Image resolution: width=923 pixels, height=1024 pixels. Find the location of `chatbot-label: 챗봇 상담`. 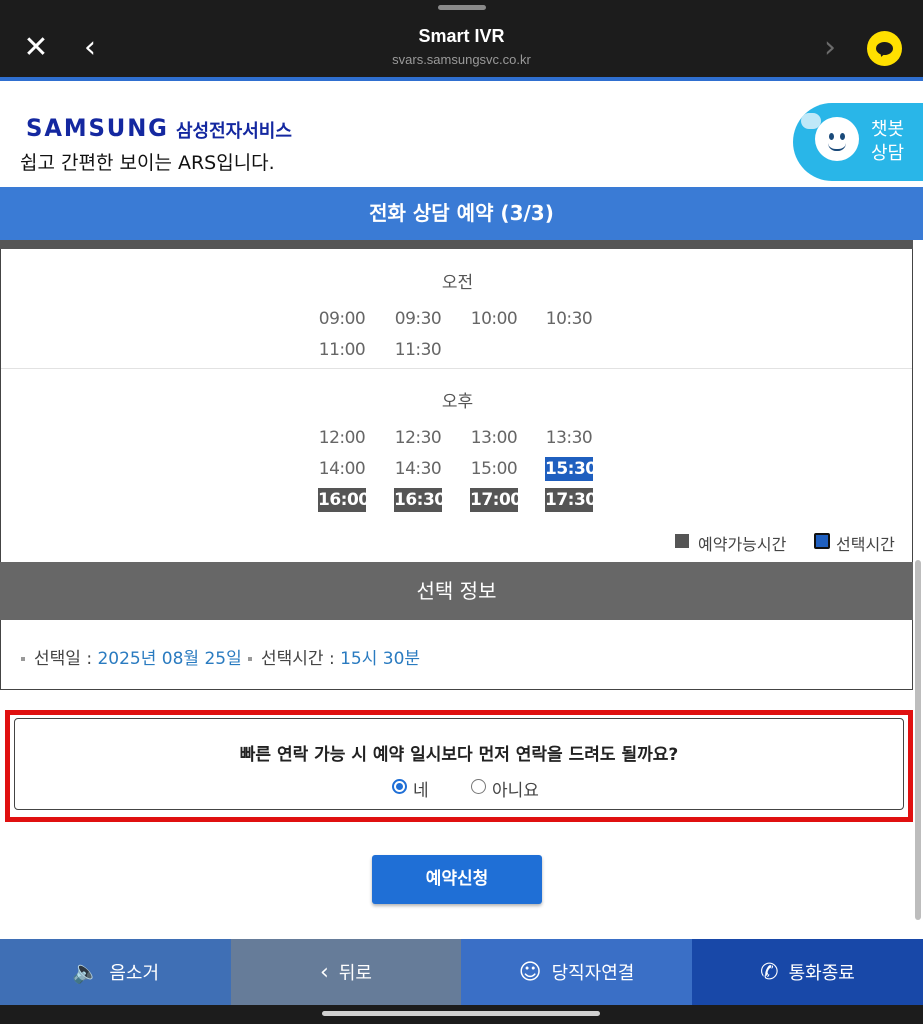

chatbot-label: 챗봇 상담 is located at coordinates (888, 141).